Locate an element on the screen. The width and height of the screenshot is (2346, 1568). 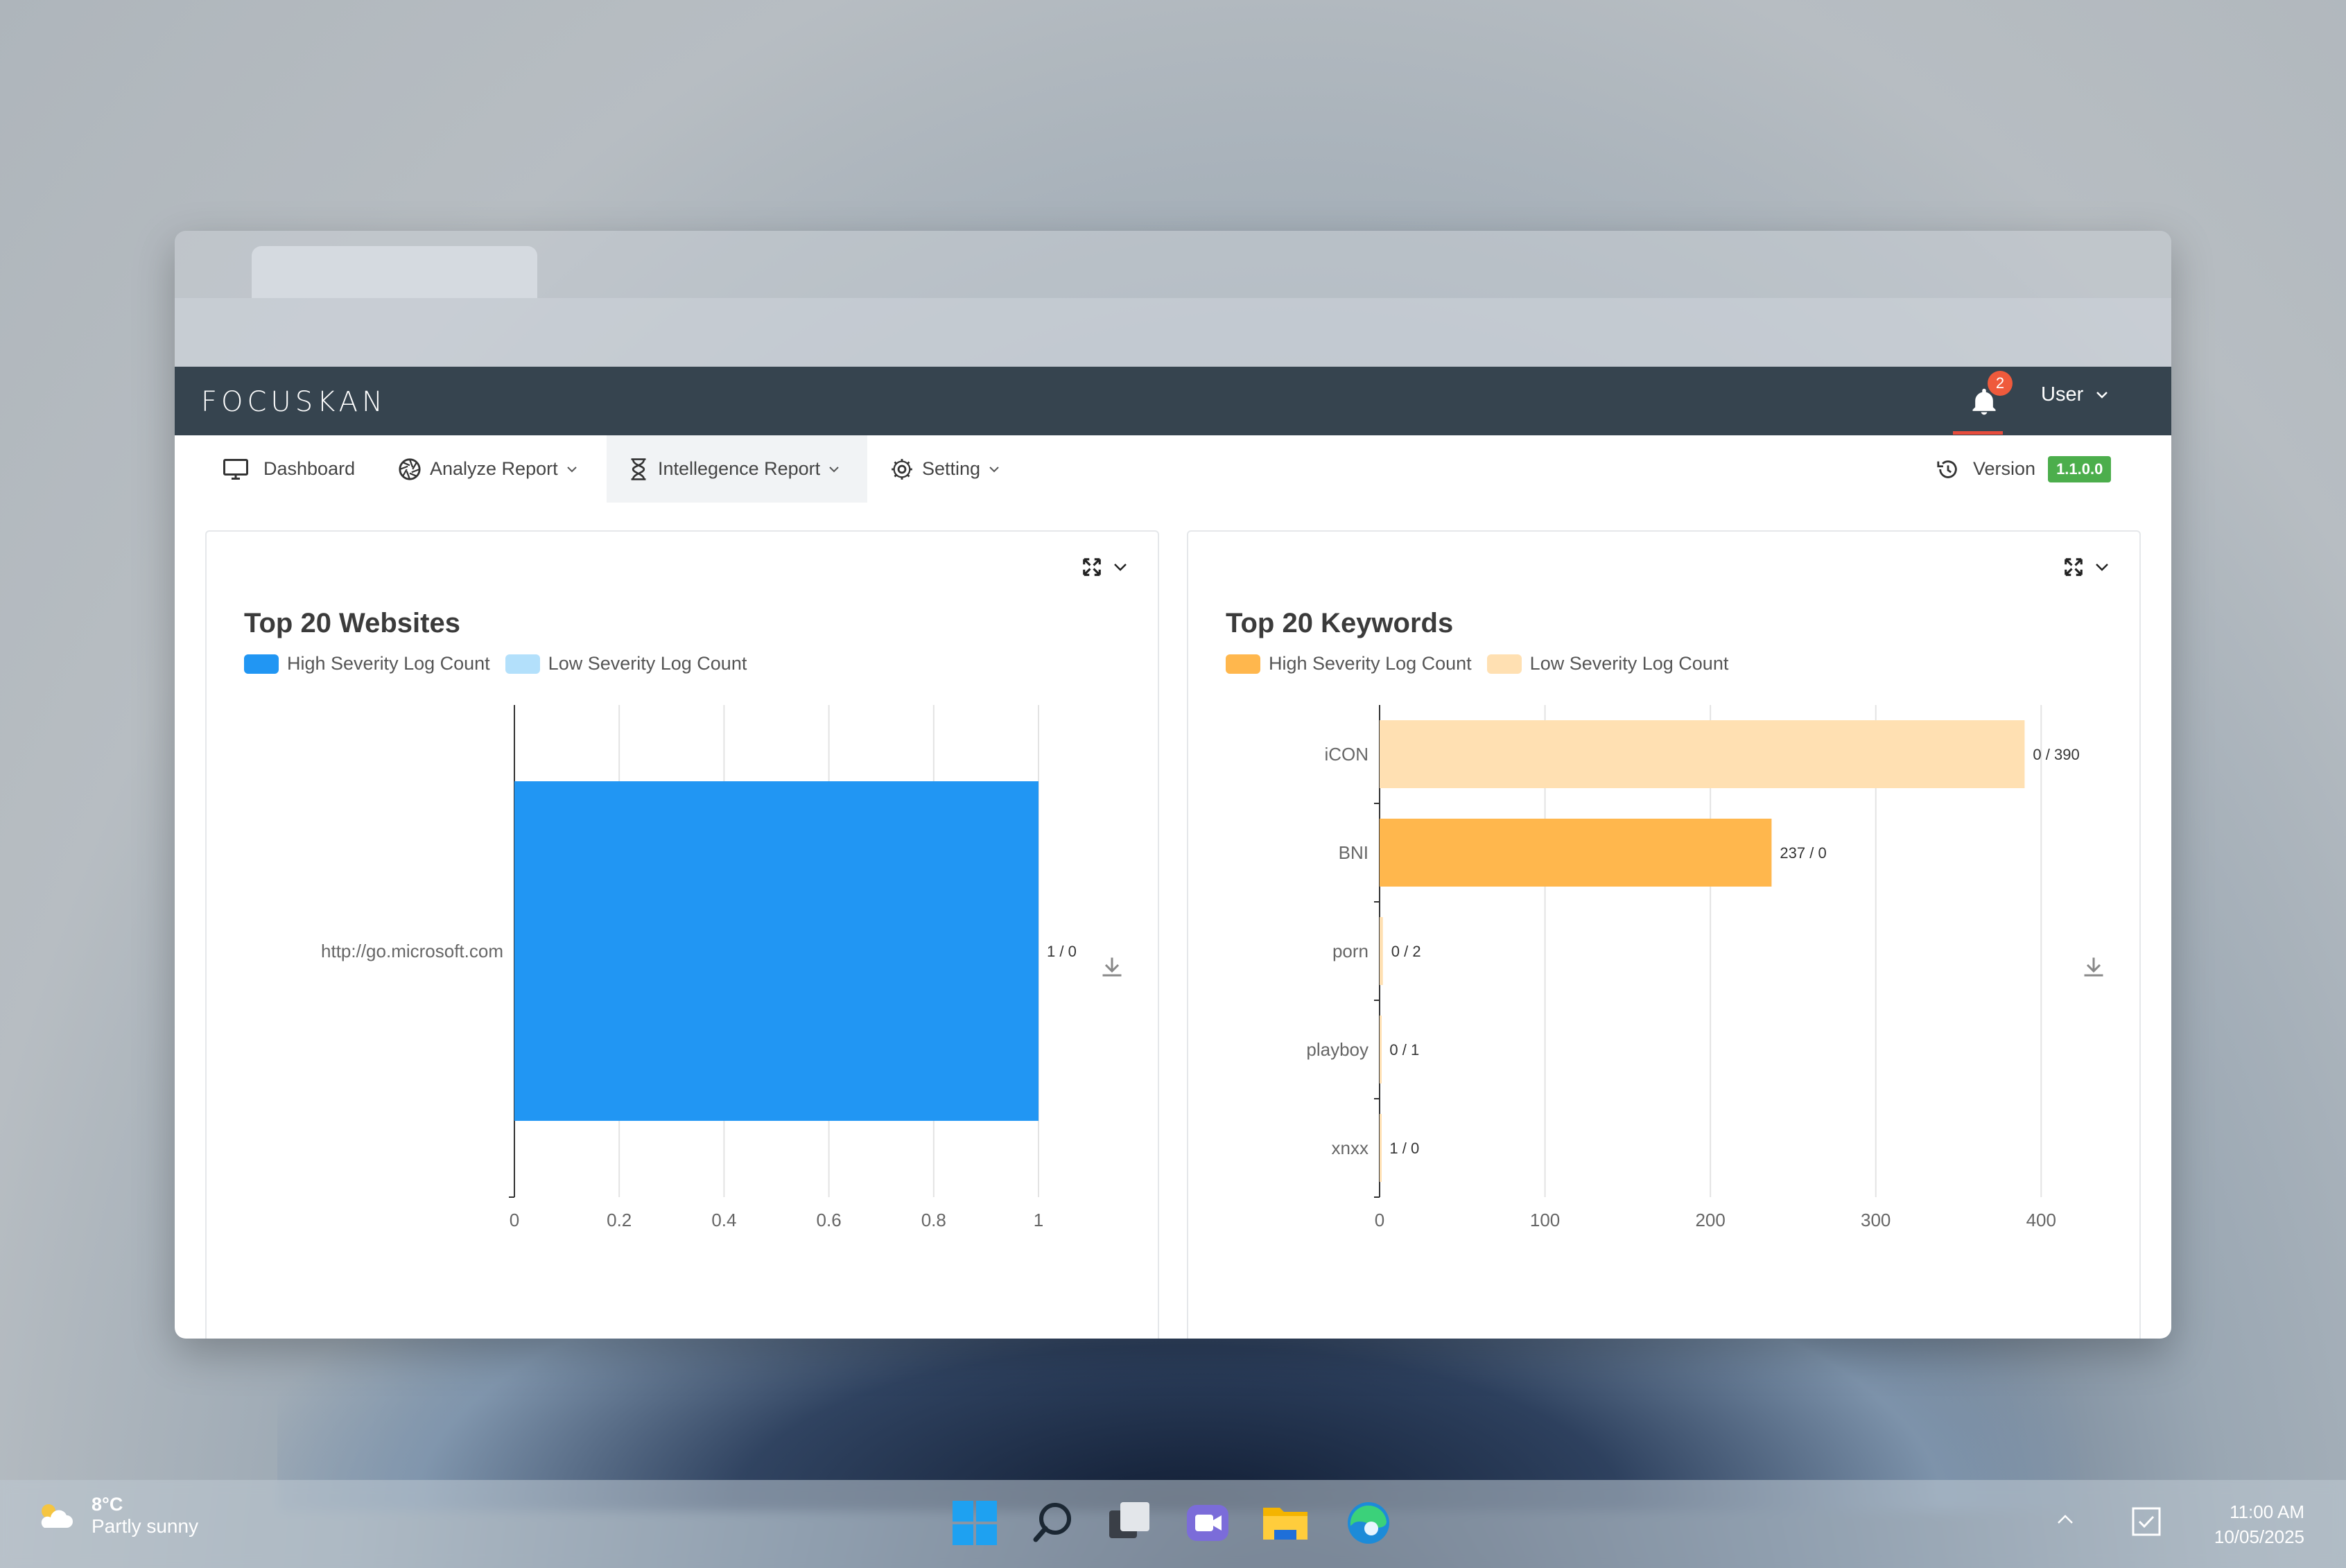
data-label: 237 / 0 is located at coordinates (1803, 853).